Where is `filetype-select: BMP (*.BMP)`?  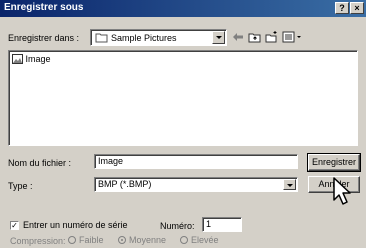
filetype-select: BMP (*.BMP) is located at coordinates (196, 184).